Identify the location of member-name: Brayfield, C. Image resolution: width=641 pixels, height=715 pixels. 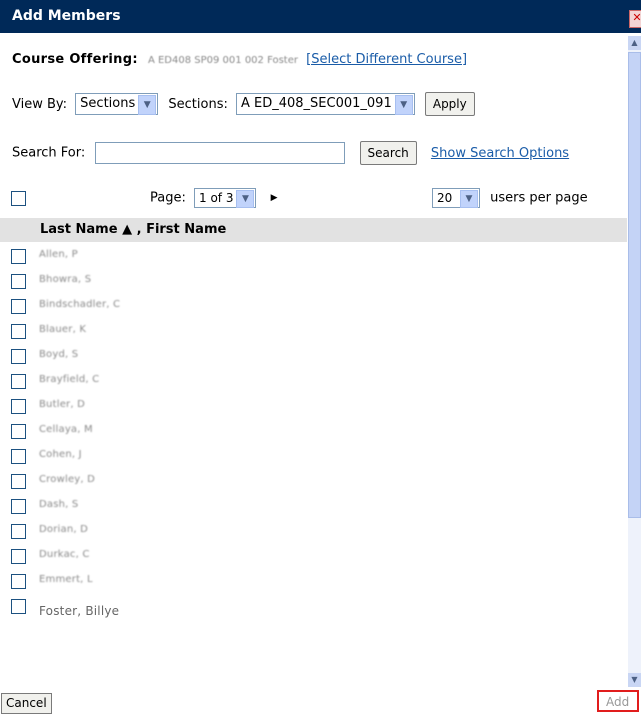
(69, 379).